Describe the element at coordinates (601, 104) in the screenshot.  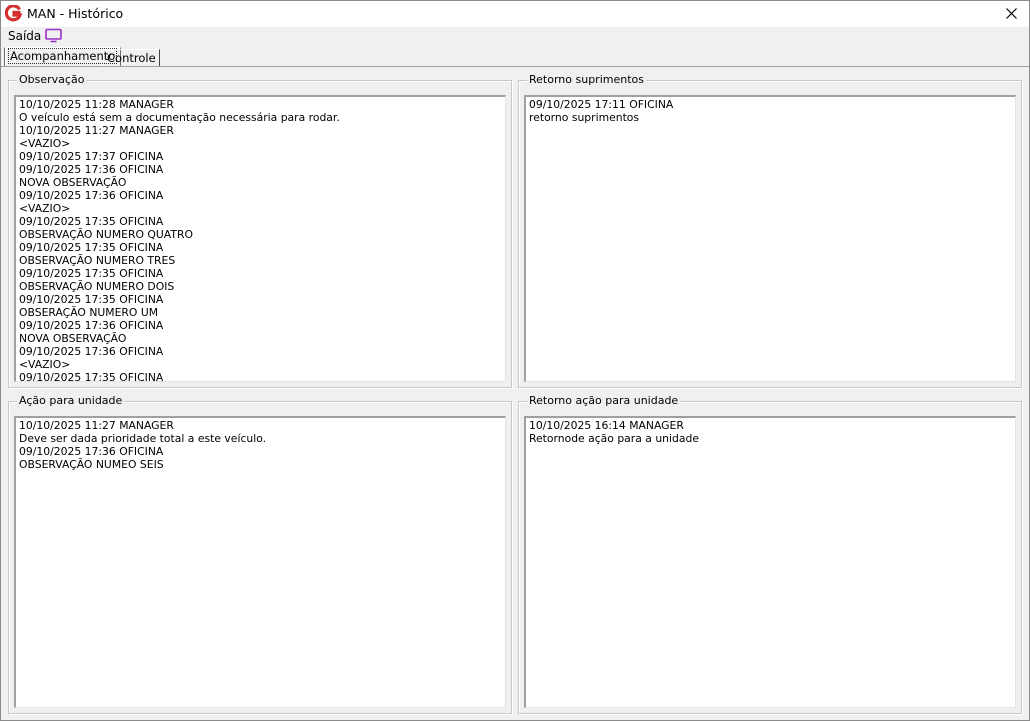
I see `memo-line: 09/10/2025 17:11 OFICINA` at that location.